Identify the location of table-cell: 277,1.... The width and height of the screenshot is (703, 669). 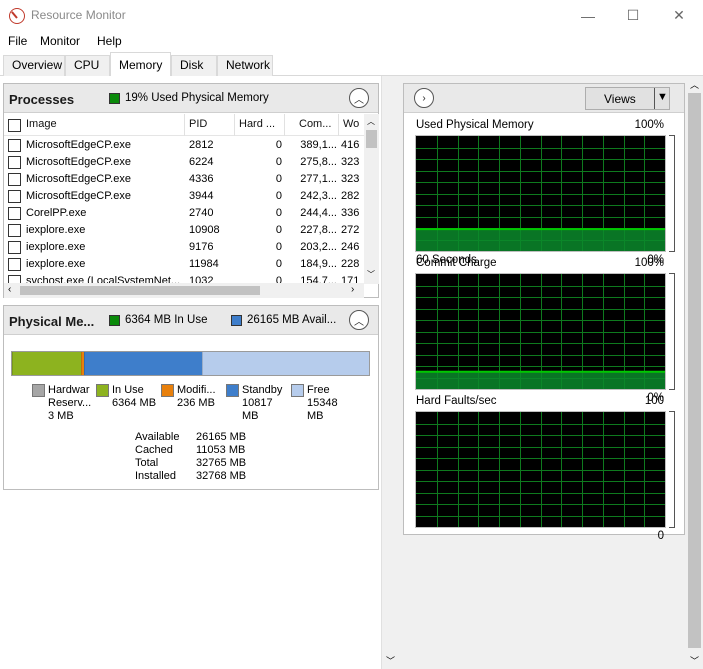
(318, 179).